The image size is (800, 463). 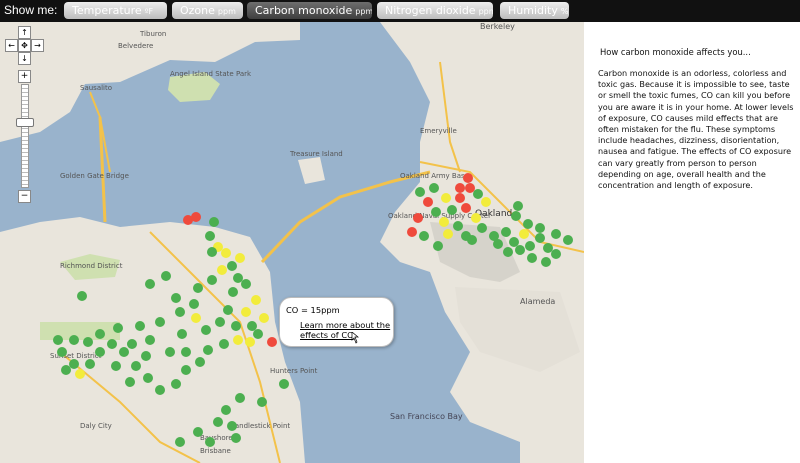 I want to click on tab-ozone: Ozone ppm, so click(x=207, y=10).